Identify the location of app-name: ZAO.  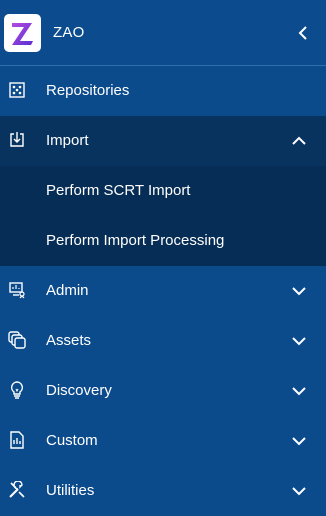
(69, 32).